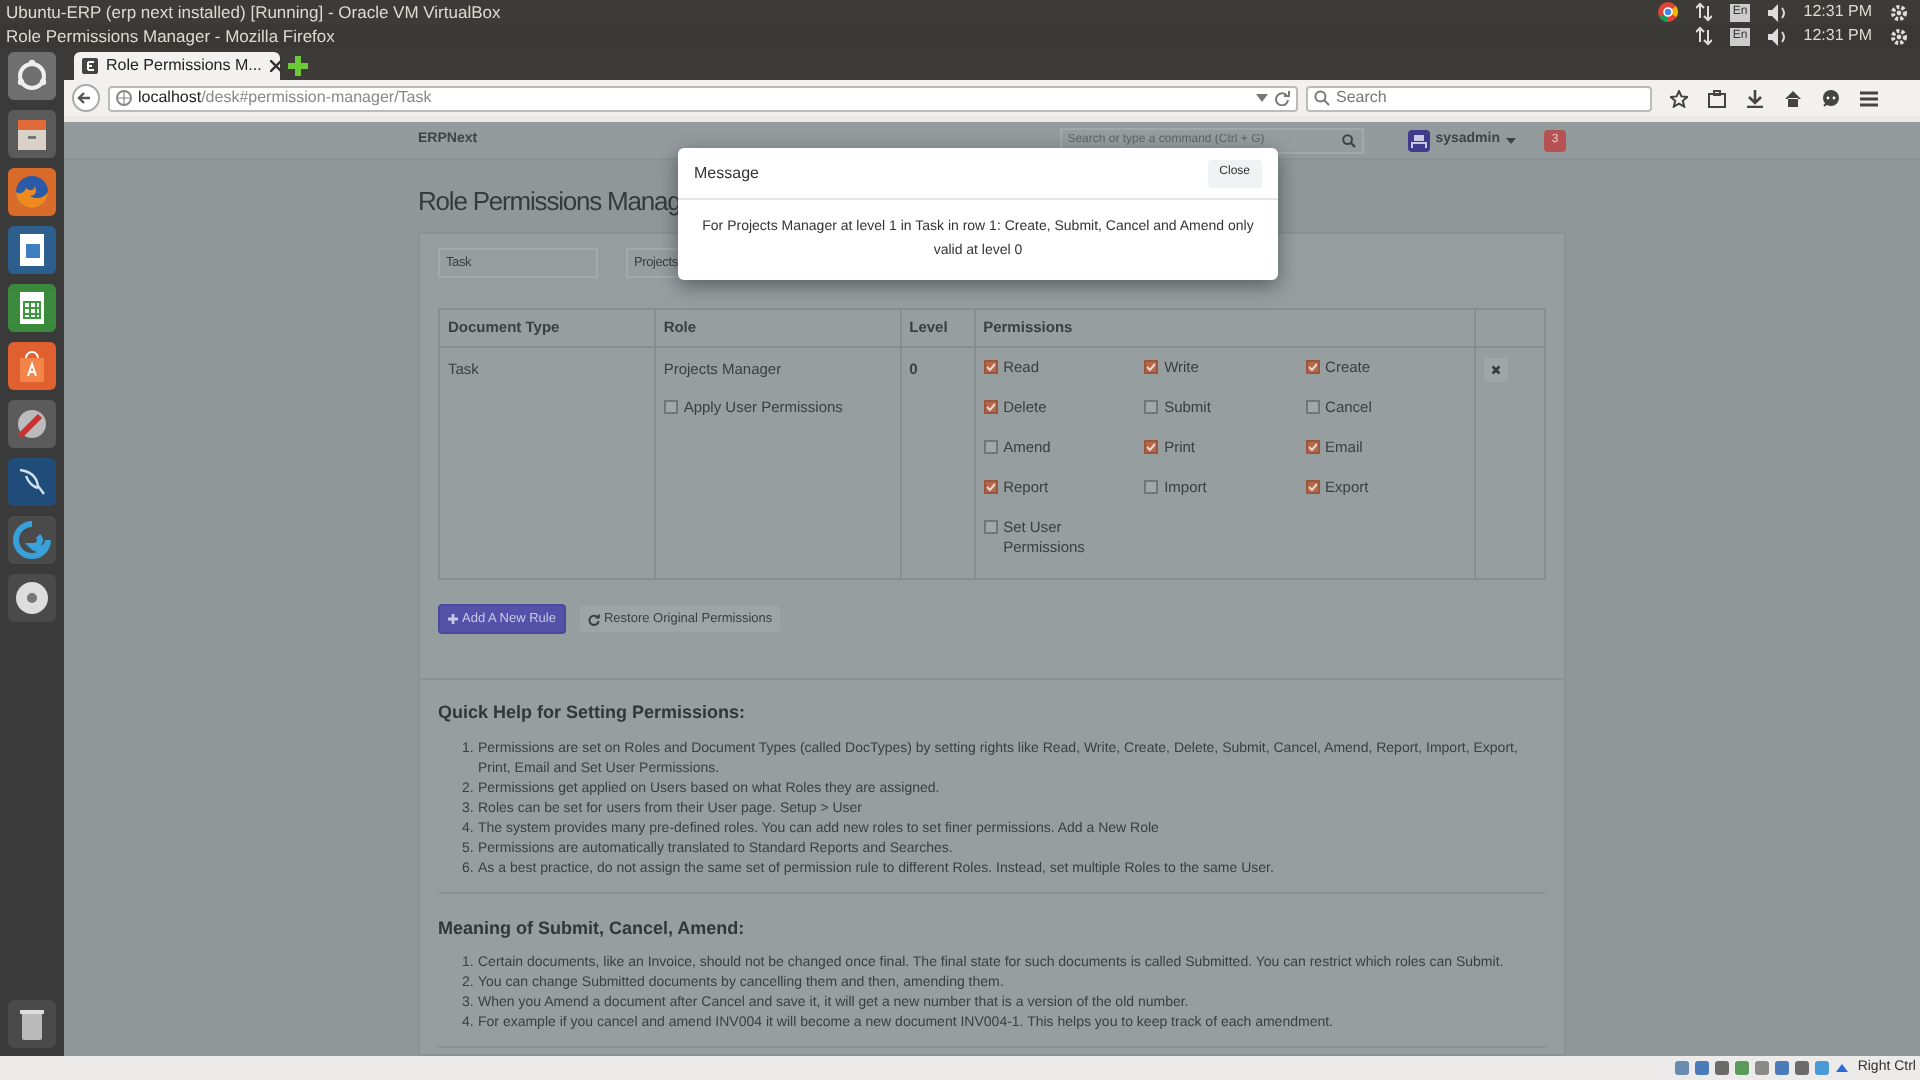 The width and height of the screenshot is (1920, 1080). Describe the element at coordinates (1511, 140) in the screenshot. I see `caret-icon` at that location.